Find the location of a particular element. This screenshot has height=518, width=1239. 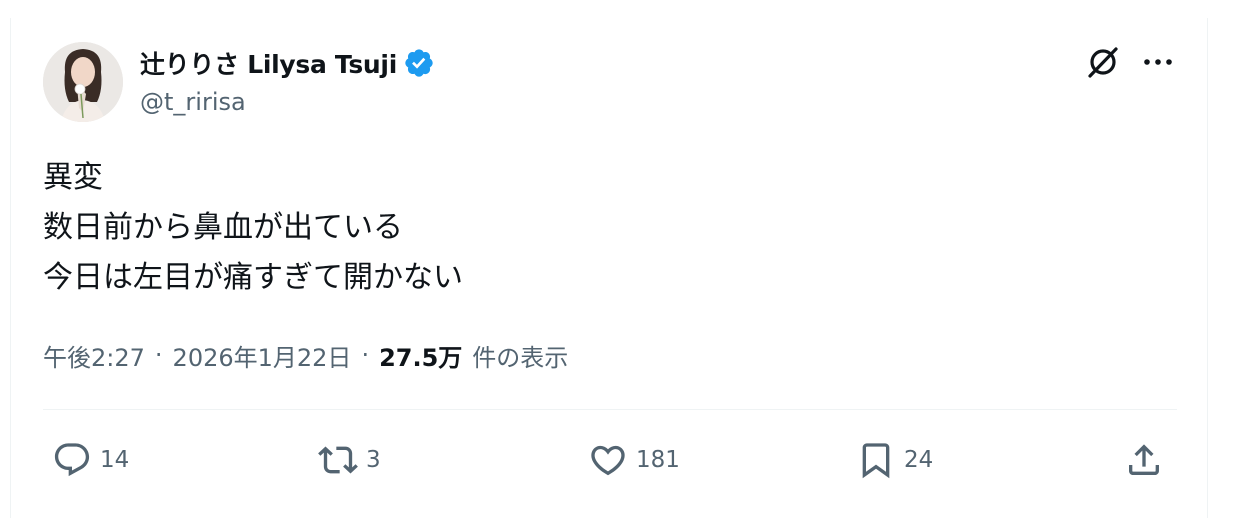

views-label: 件の表示 is located at coordinates (520, 357).